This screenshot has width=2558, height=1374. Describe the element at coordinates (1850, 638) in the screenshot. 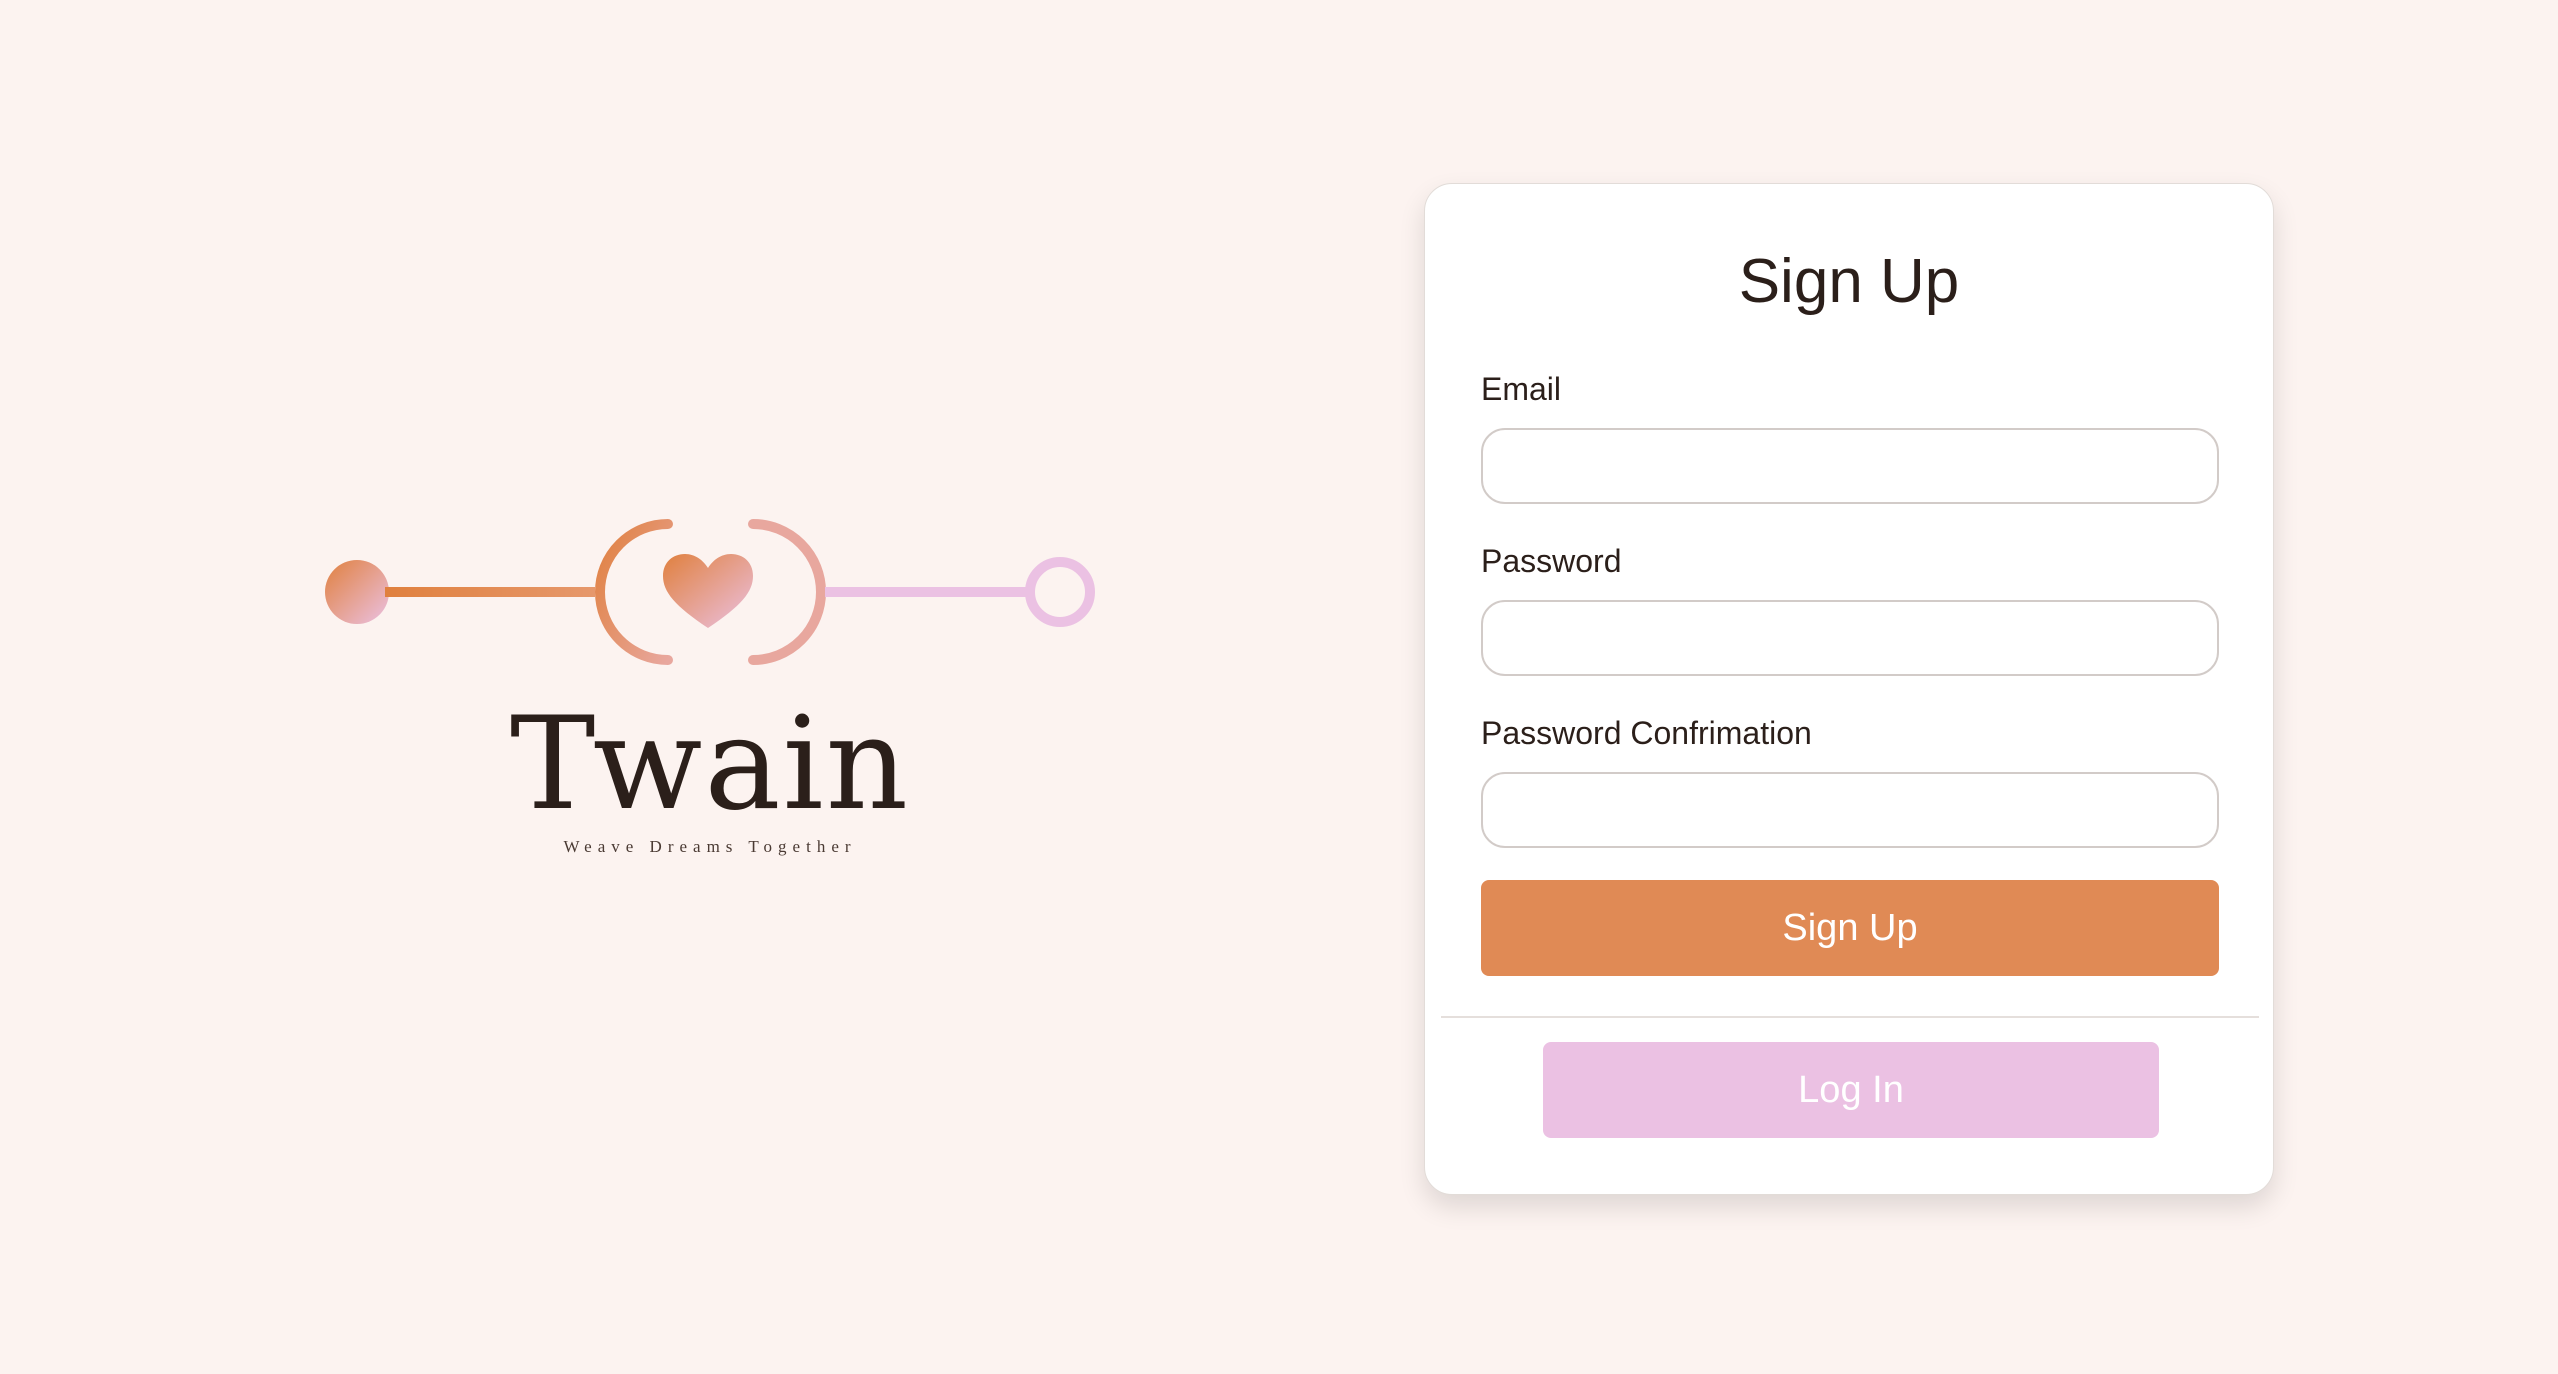

I see `password-field` at that location.